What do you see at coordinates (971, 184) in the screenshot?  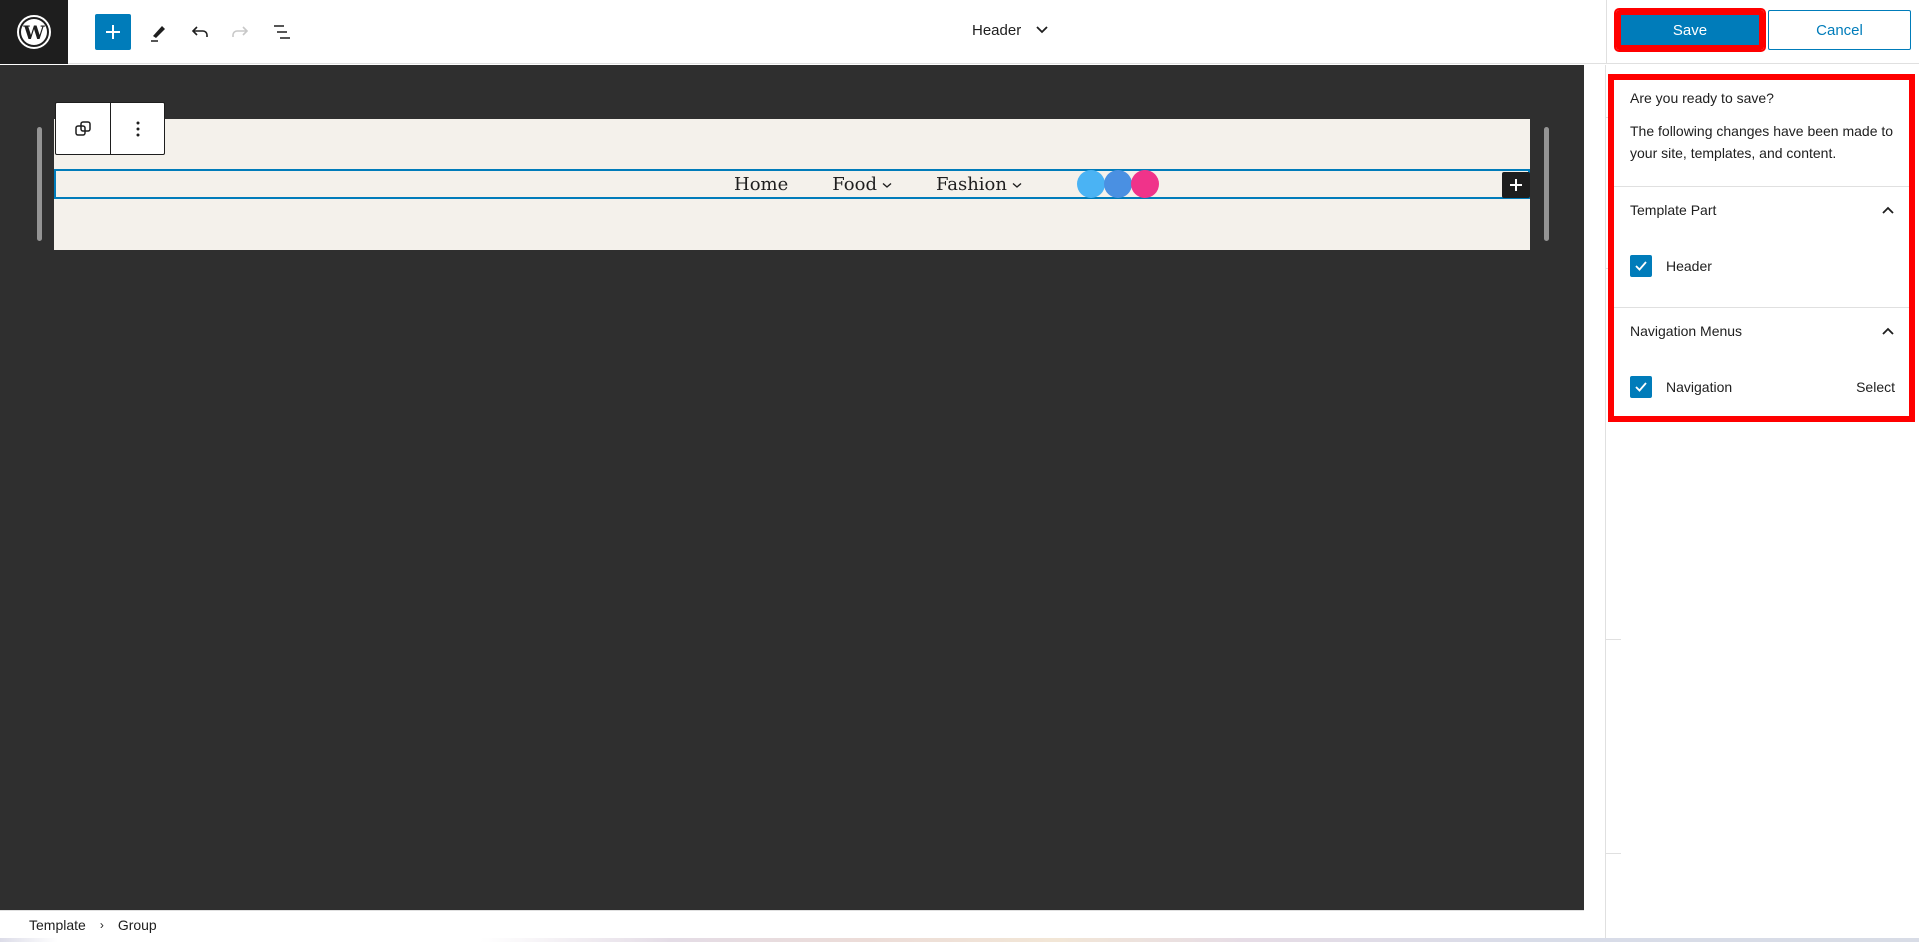 I see `nav-item-label: Fashion` at bounding box center [971, 184].